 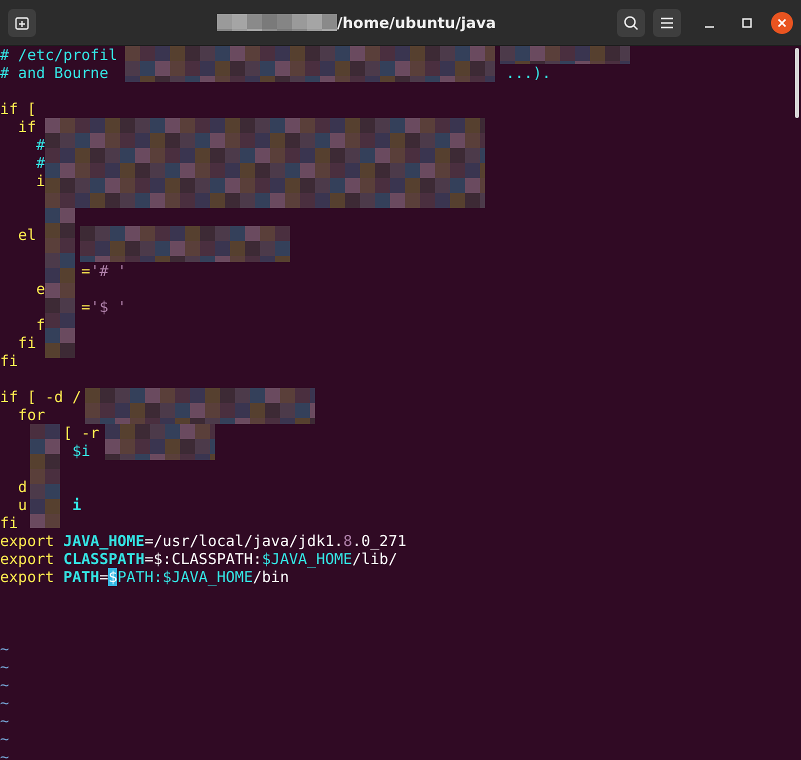 What do you see at coordinates (108, 271) in the screenshot?
I see `code-text: '# '` at bounding box center [108, 271].